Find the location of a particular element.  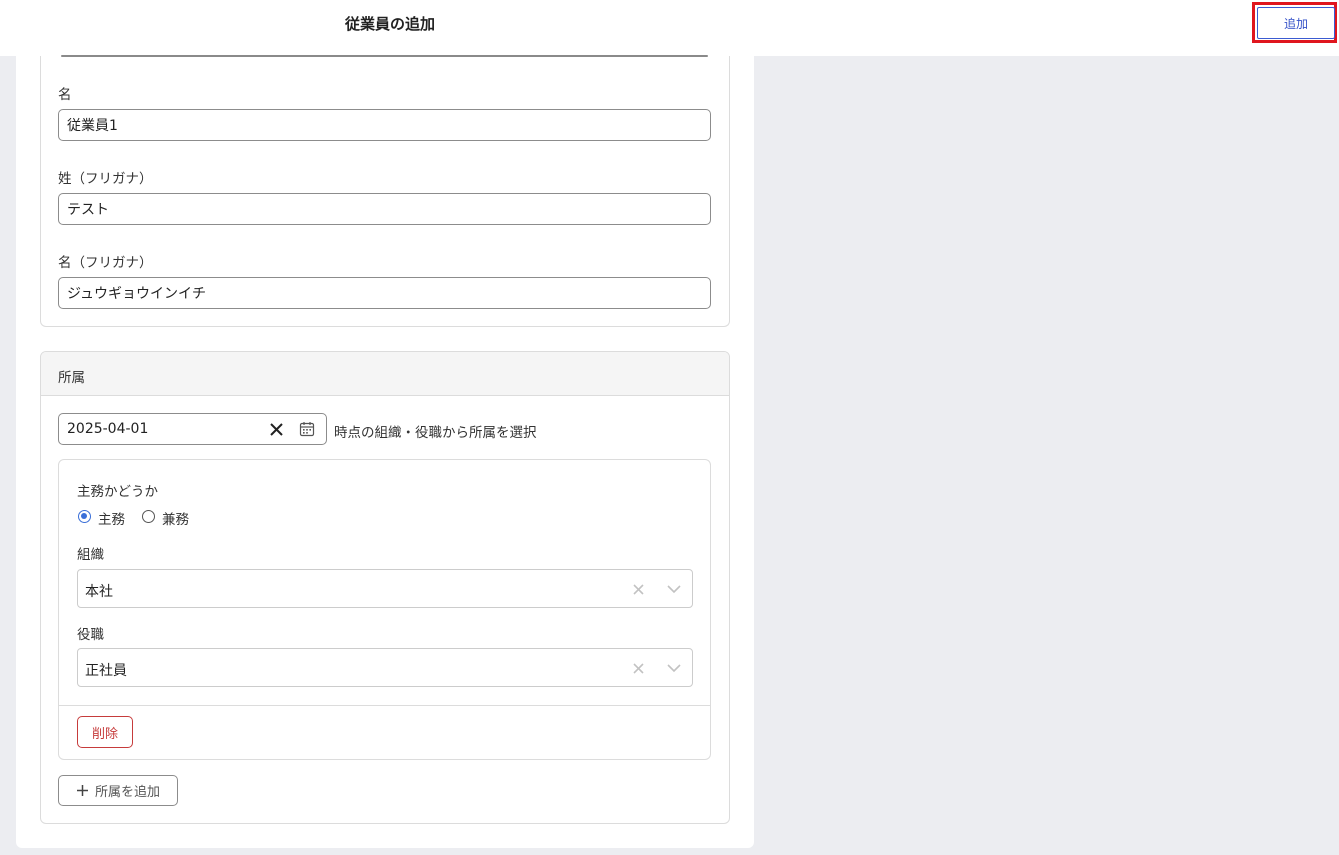

first-name-label: 名 is located at coordinates (65, 95).